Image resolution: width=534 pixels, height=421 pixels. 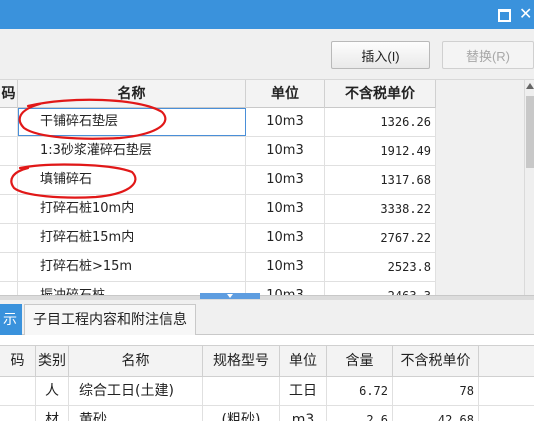 I want to click on price-cell: 78, so click(x=436, y=391).